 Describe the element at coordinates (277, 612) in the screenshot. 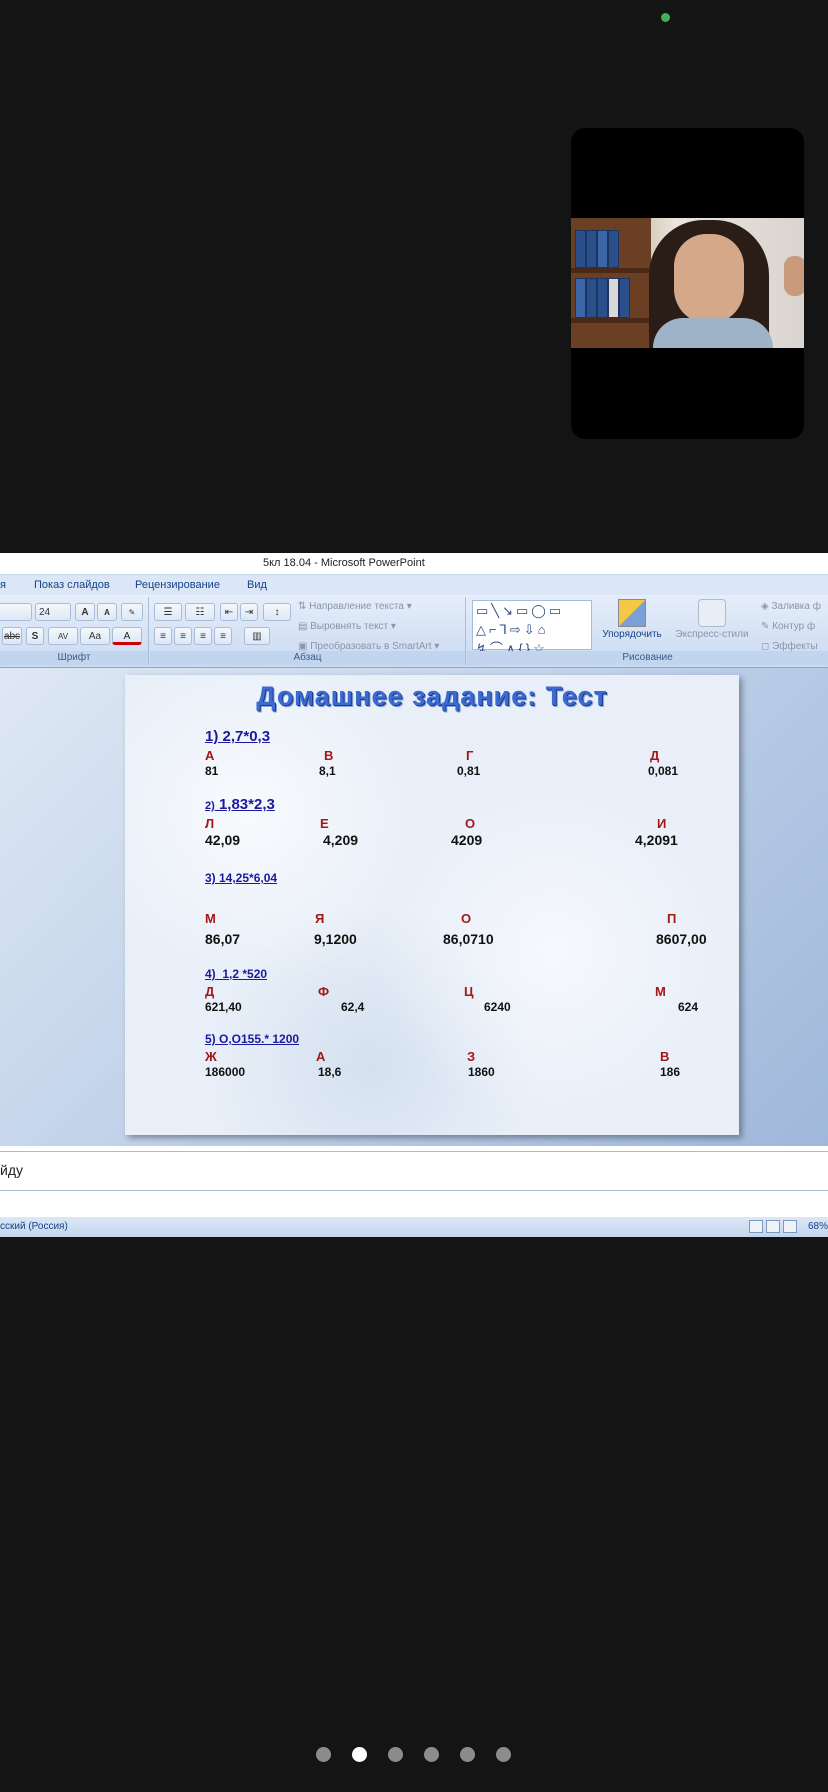

I see `line-spacing-button: ↕` at that location.